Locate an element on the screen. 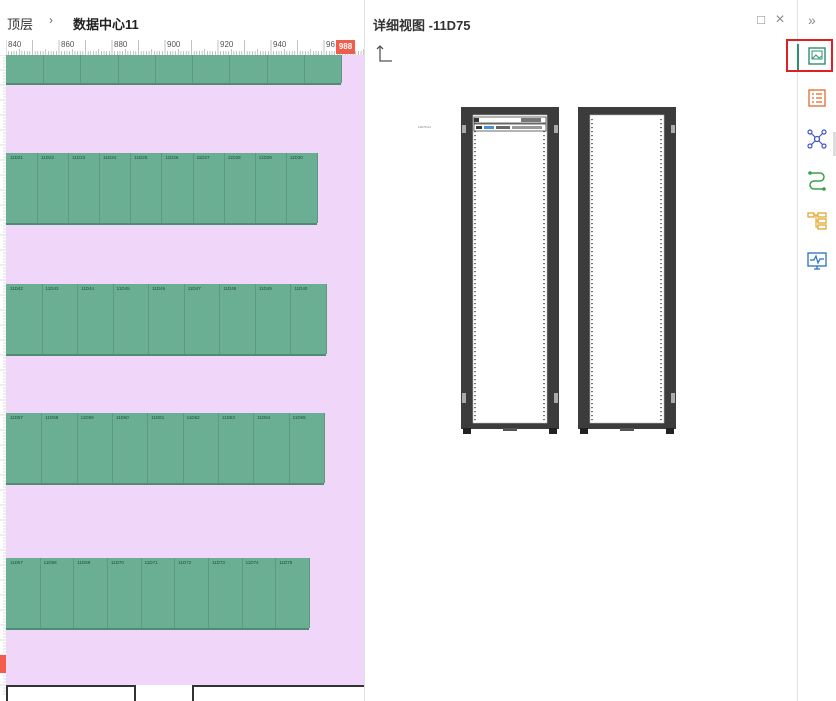 The height and width of the screenshot is (701, 836). rack-cell: 11D69 is located at coordinates (90, 593).